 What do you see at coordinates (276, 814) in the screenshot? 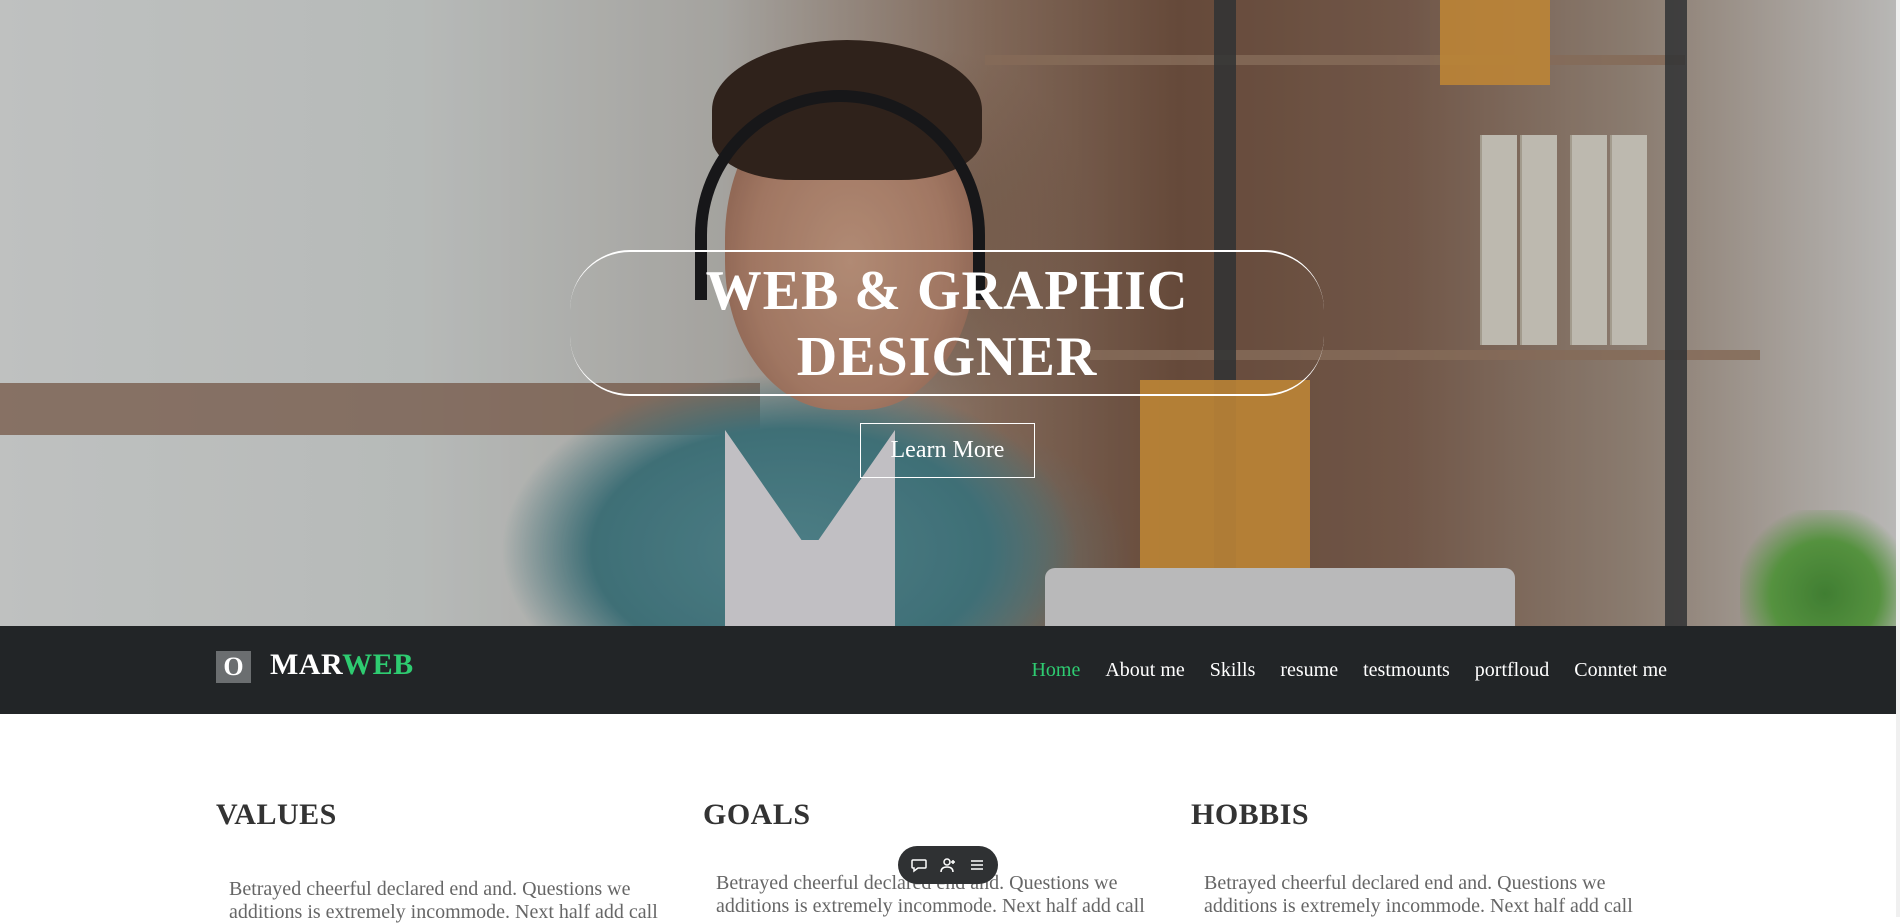
I see `section-title: VALUES` at bounding box center [276, 814].